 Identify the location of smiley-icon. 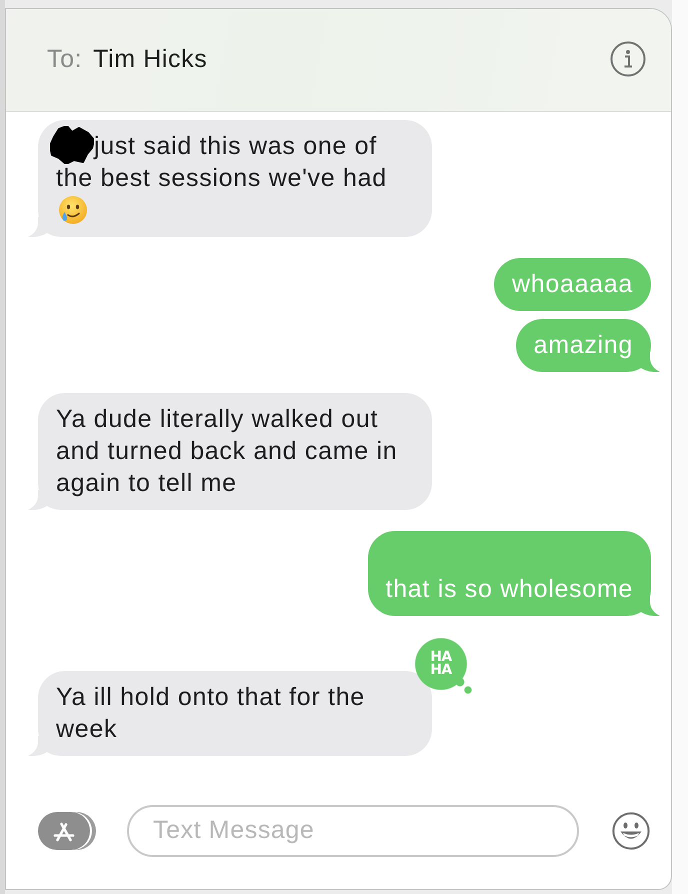
(631, 831).